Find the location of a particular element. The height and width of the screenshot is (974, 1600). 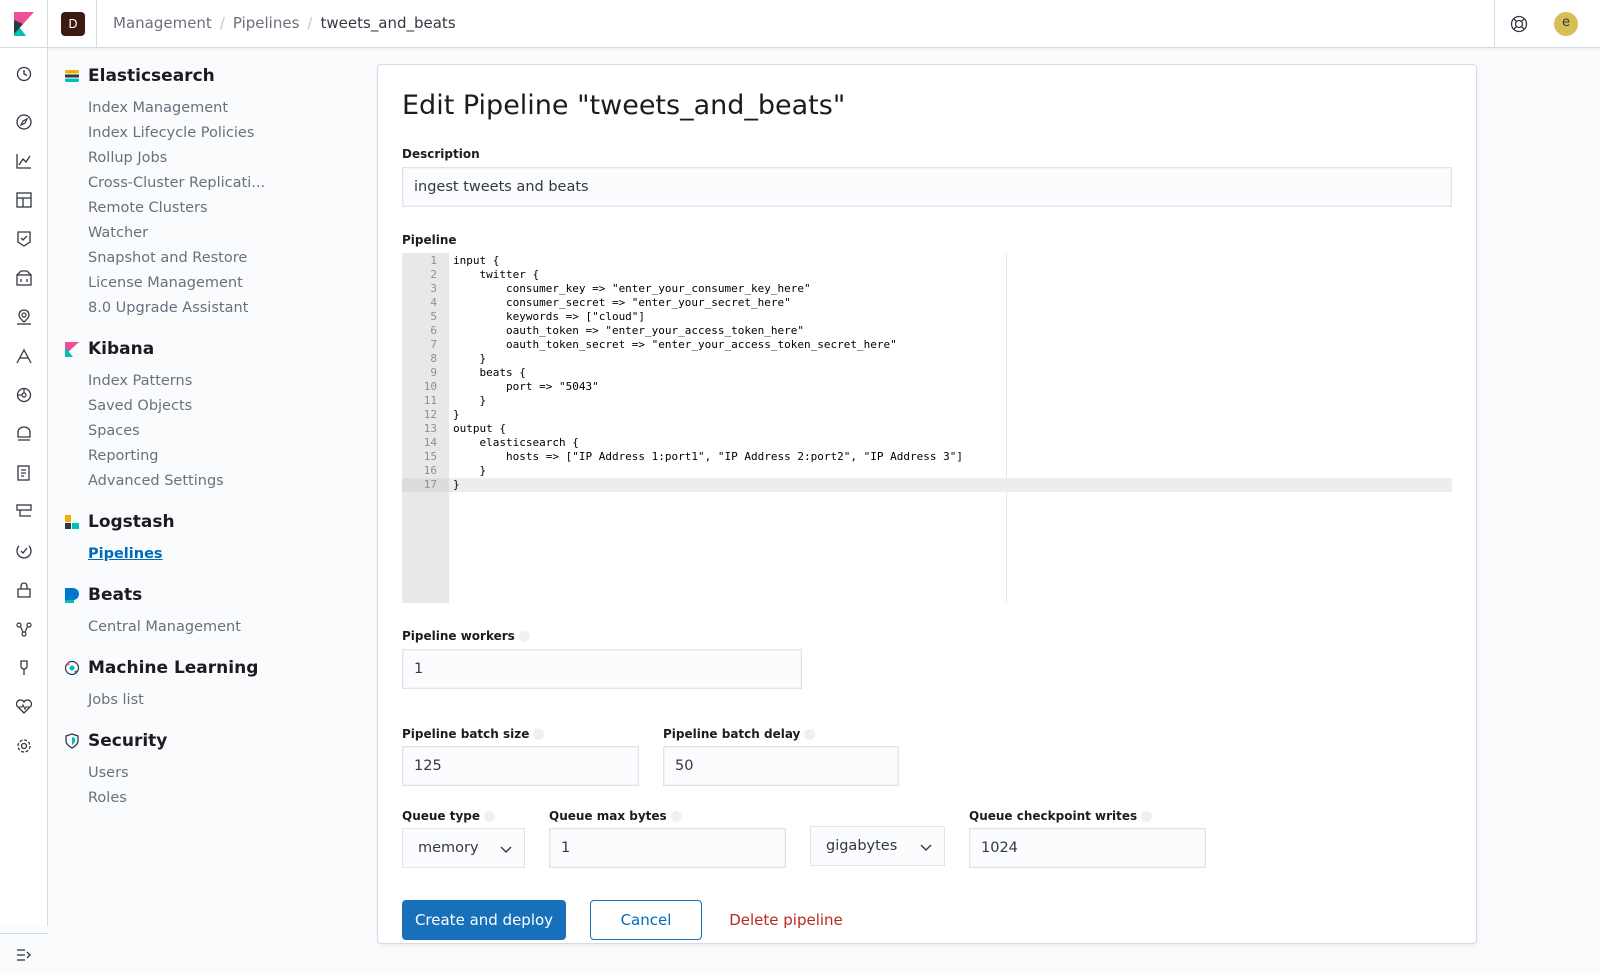

create-and-deploy-button: Create and deploy is located at coordinates (484, 920).